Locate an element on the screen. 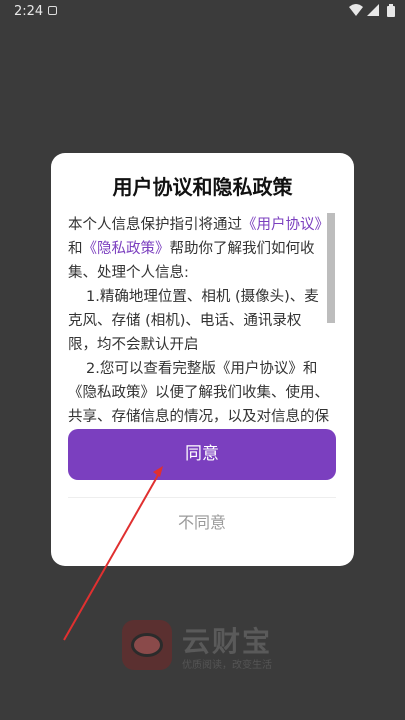  disagree-button: 不同意 is located at coordinates (202, 523).